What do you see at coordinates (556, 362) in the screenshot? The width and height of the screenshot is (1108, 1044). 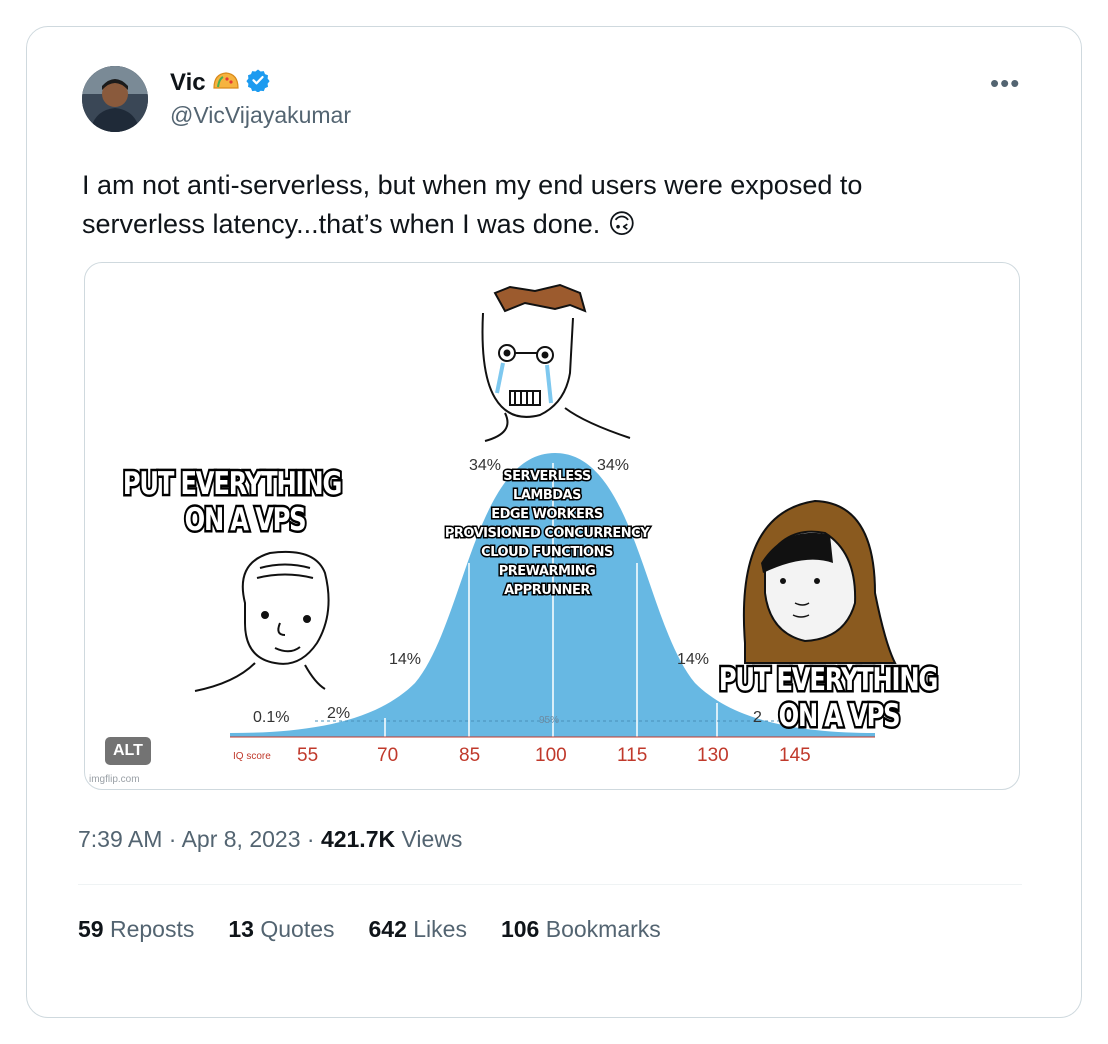 I see `crying-wojak` at bounding box center [556, 362].